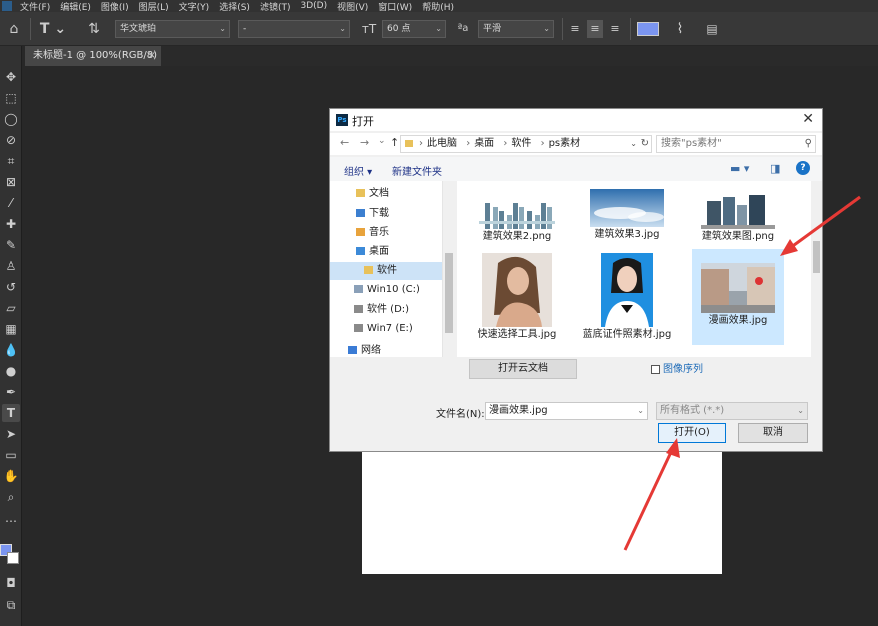 The height and width of the screenshot is (626, 878). Describe the element at coordinates (11, 583) in the screenshot. I see `quick-mask-icon: ◘` at that location.